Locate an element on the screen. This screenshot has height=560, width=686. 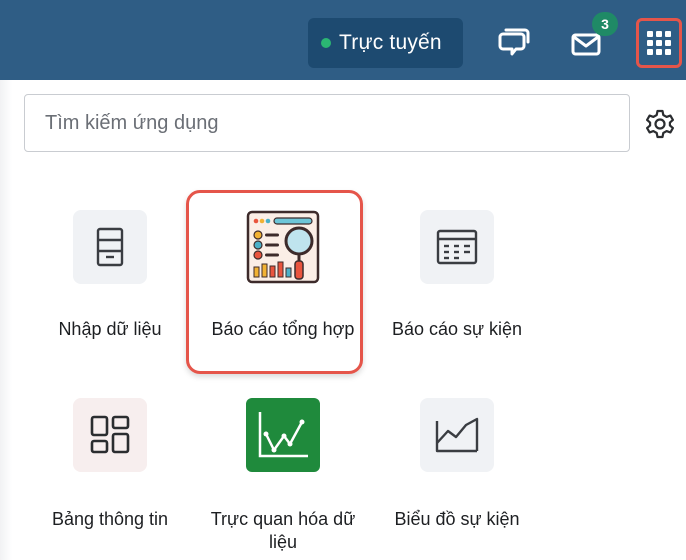
app-search-input is located at coordinates (327, 123).